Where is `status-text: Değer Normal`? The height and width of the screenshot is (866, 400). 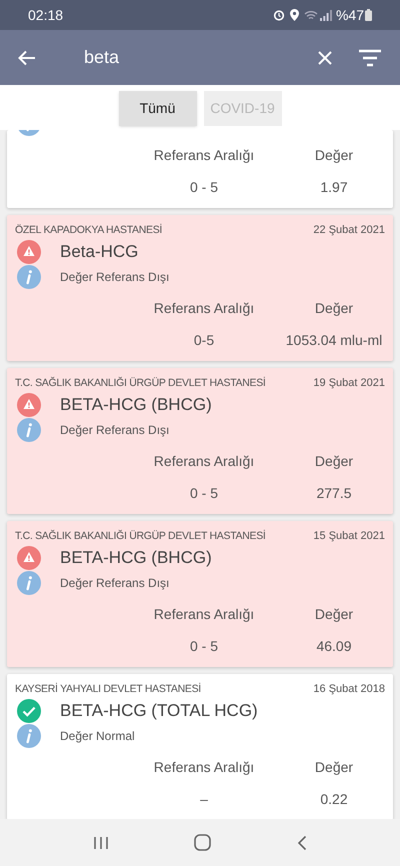 status-text: Değer Normal is located at coordinates (97, 736).